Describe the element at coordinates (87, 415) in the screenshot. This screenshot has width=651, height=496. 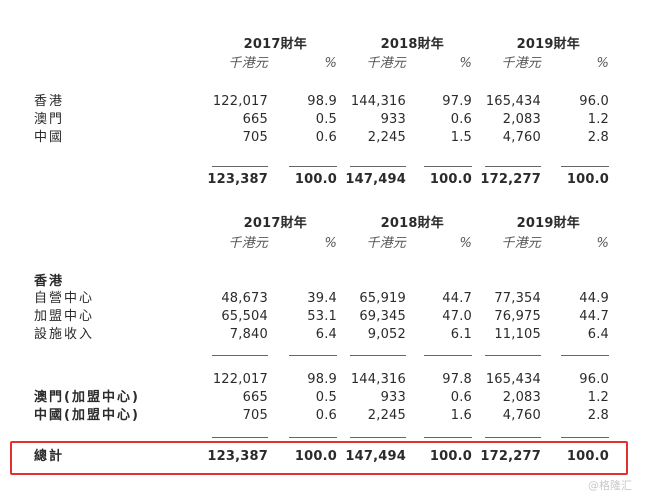
I see `row-label: 中國(加盟中心)` at that location.